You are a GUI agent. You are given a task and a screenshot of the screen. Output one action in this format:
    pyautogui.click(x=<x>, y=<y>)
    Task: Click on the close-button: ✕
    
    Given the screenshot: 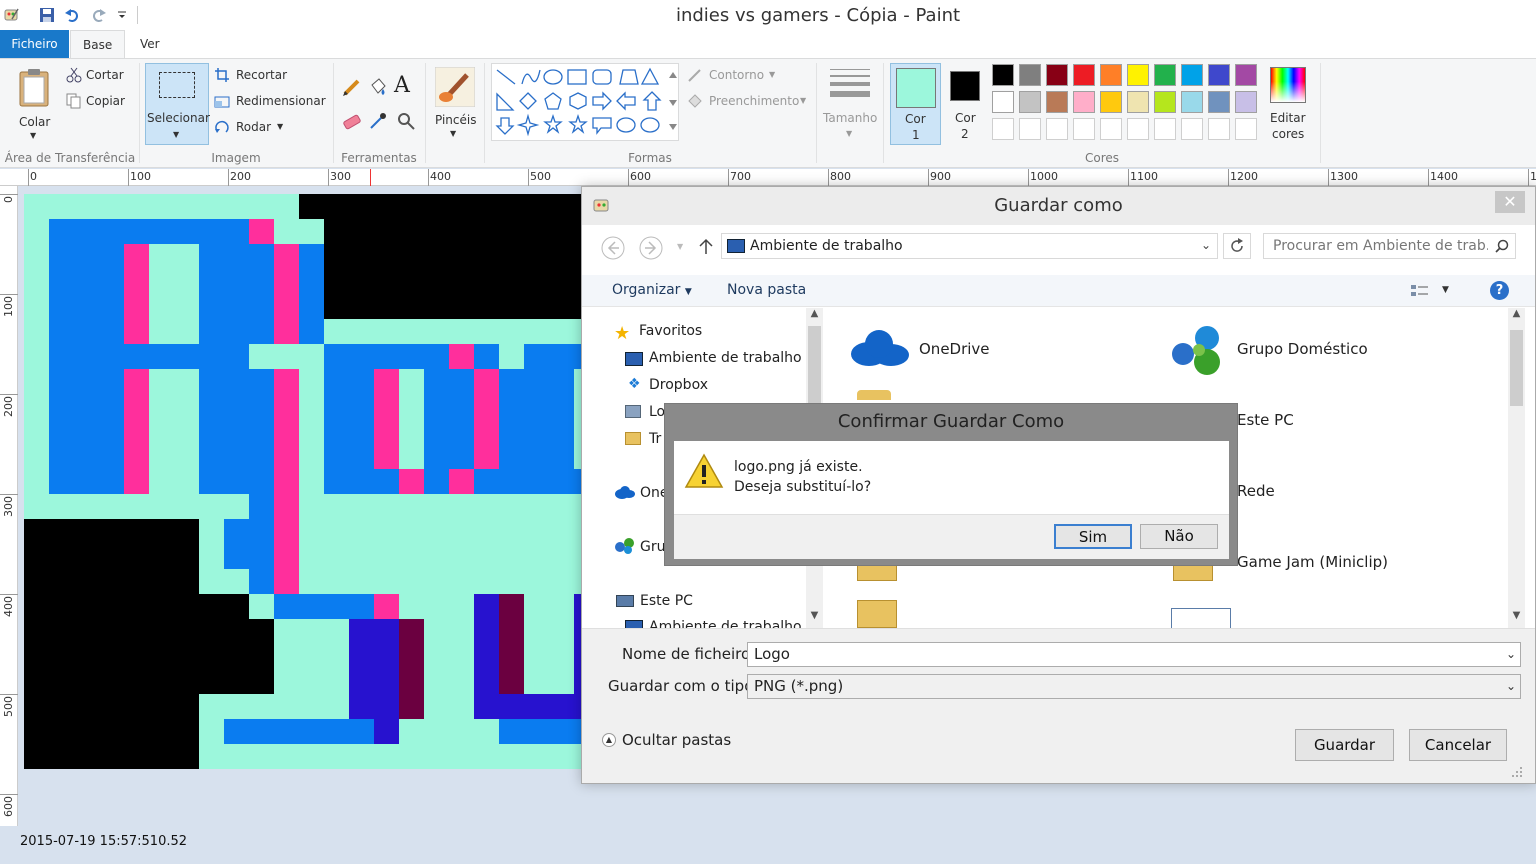 What is the action you would take?
    pyautogui.click(x=1510, y=202)
    